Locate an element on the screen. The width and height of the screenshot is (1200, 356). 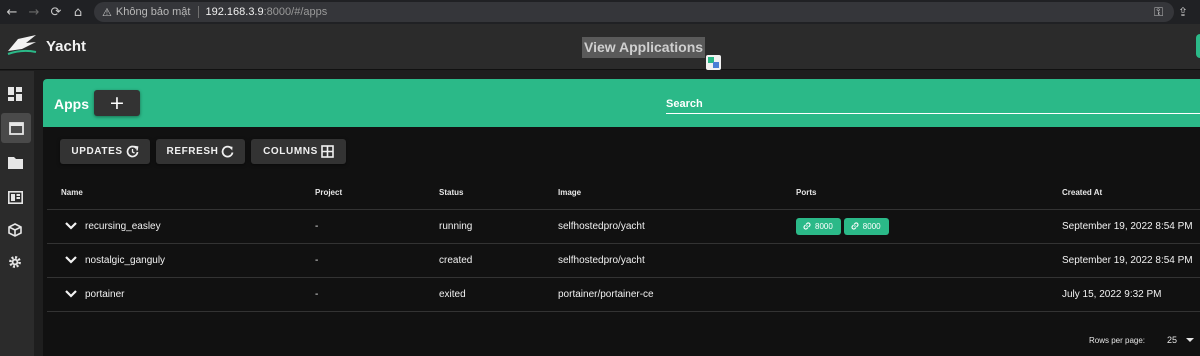
column-header-project: Project is located at coordinates (377, 193).